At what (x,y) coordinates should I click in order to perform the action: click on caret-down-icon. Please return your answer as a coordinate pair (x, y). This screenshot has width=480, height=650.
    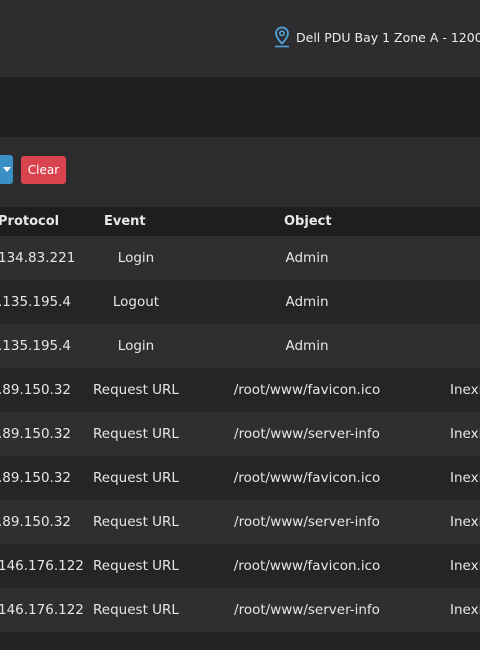
    Looking at the image, I should click on (6, 169).